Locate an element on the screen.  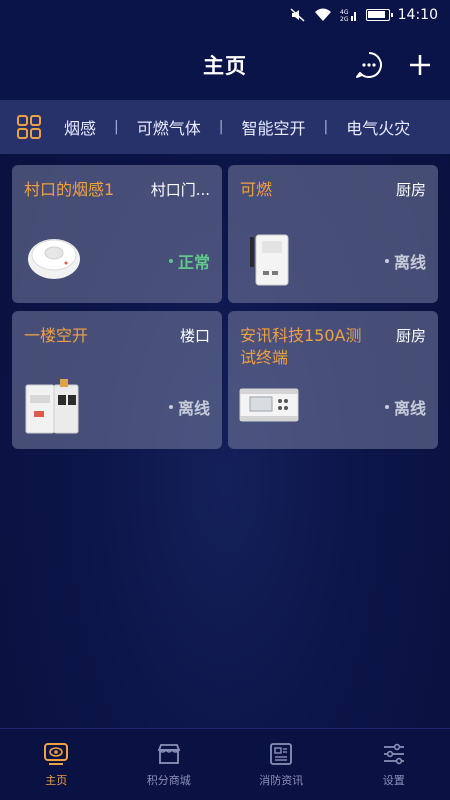
device-card: 可燃 厨房 离线 is located at coordinates (333, 234).